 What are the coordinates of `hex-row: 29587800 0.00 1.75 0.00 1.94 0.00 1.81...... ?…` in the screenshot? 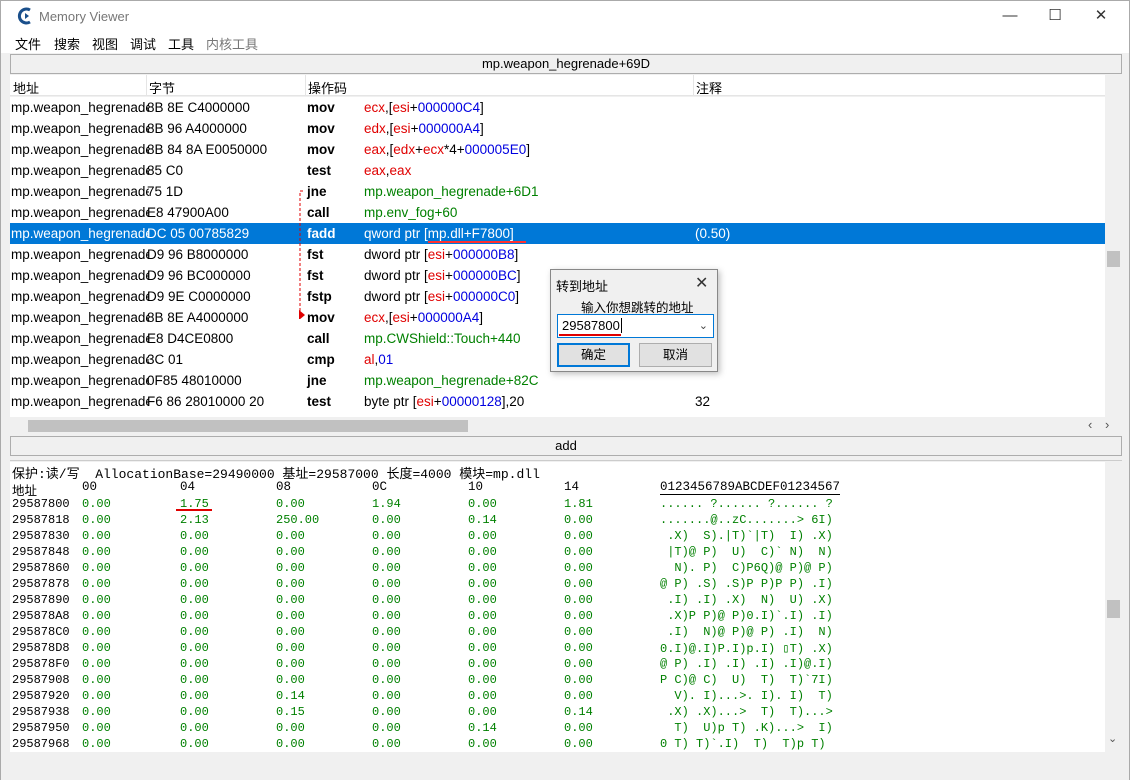 It's located at (557, 505).